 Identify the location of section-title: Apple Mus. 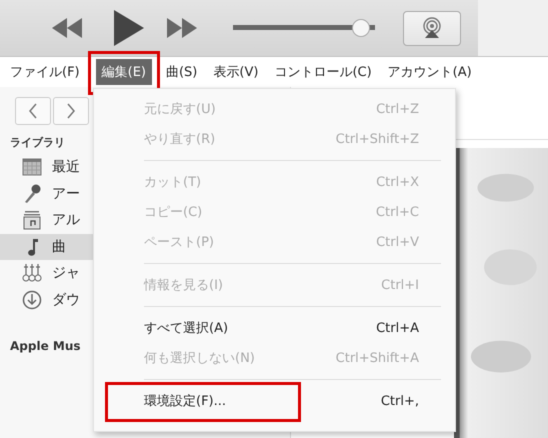
(45, 346).